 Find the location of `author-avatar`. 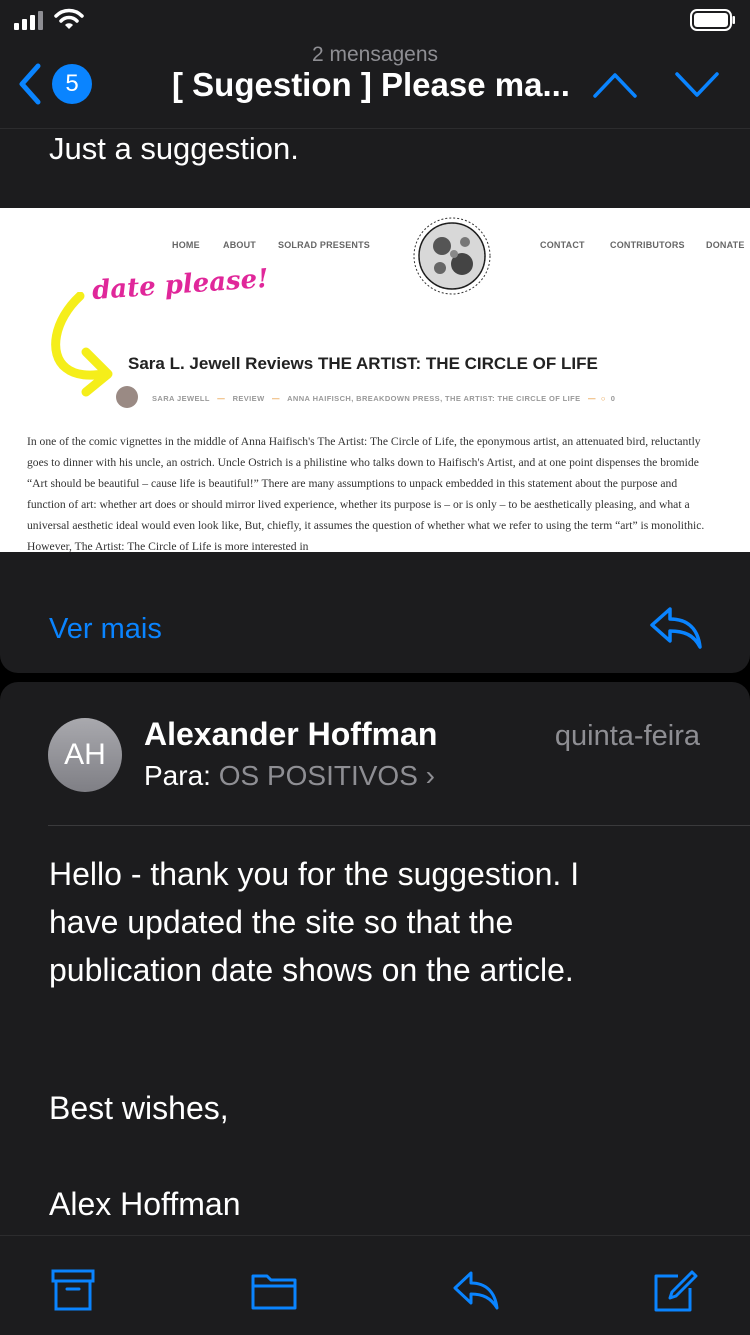

author-avatar is located at coordinates (127, 397).